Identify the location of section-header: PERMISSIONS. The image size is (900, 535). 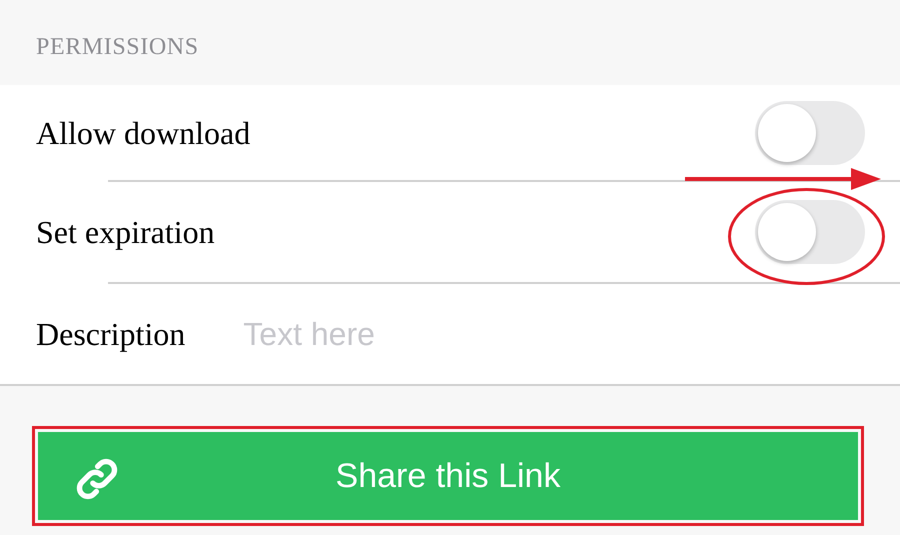
(117, 47).